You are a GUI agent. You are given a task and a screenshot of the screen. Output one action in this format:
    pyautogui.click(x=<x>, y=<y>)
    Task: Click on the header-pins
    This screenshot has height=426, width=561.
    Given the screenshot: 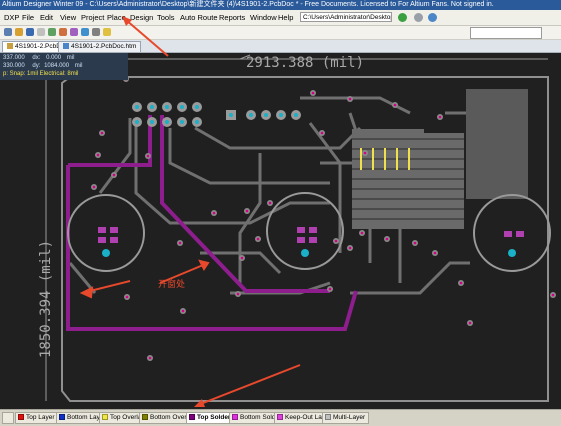 What is the action you would take?
    pyautogui.click(x=216, y=114)
    